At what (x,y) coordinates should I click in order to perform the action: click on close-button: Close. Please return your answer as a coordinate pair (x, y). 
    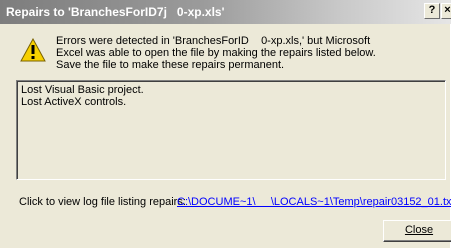
    Looking at the image, I should click on (417, 231).